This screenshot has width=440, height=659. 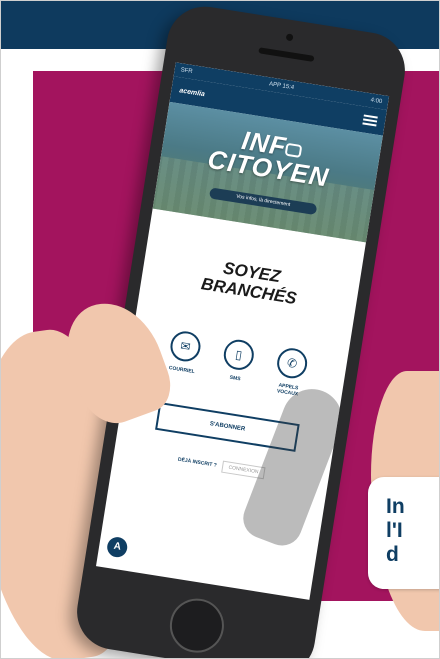 I want to click on bubble-line-1: In, so click(x=395, y=506).